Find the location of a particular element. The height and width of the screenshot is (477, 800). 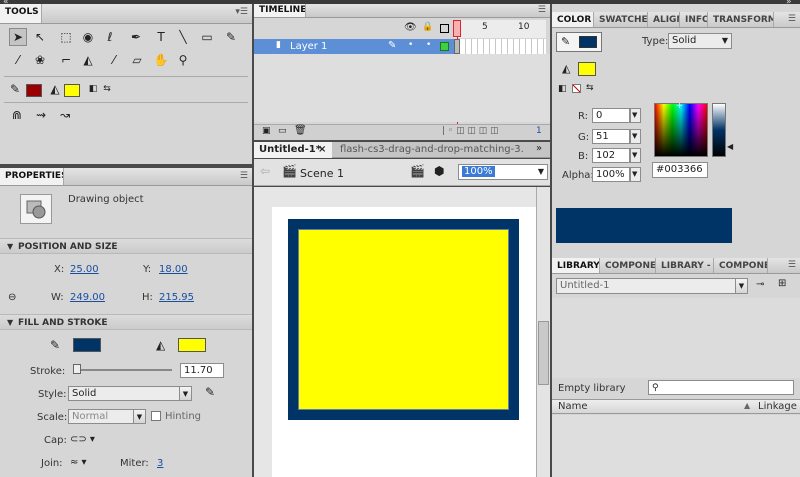

pin-library-icon: ⊸ is located at coordinates (760, 284).